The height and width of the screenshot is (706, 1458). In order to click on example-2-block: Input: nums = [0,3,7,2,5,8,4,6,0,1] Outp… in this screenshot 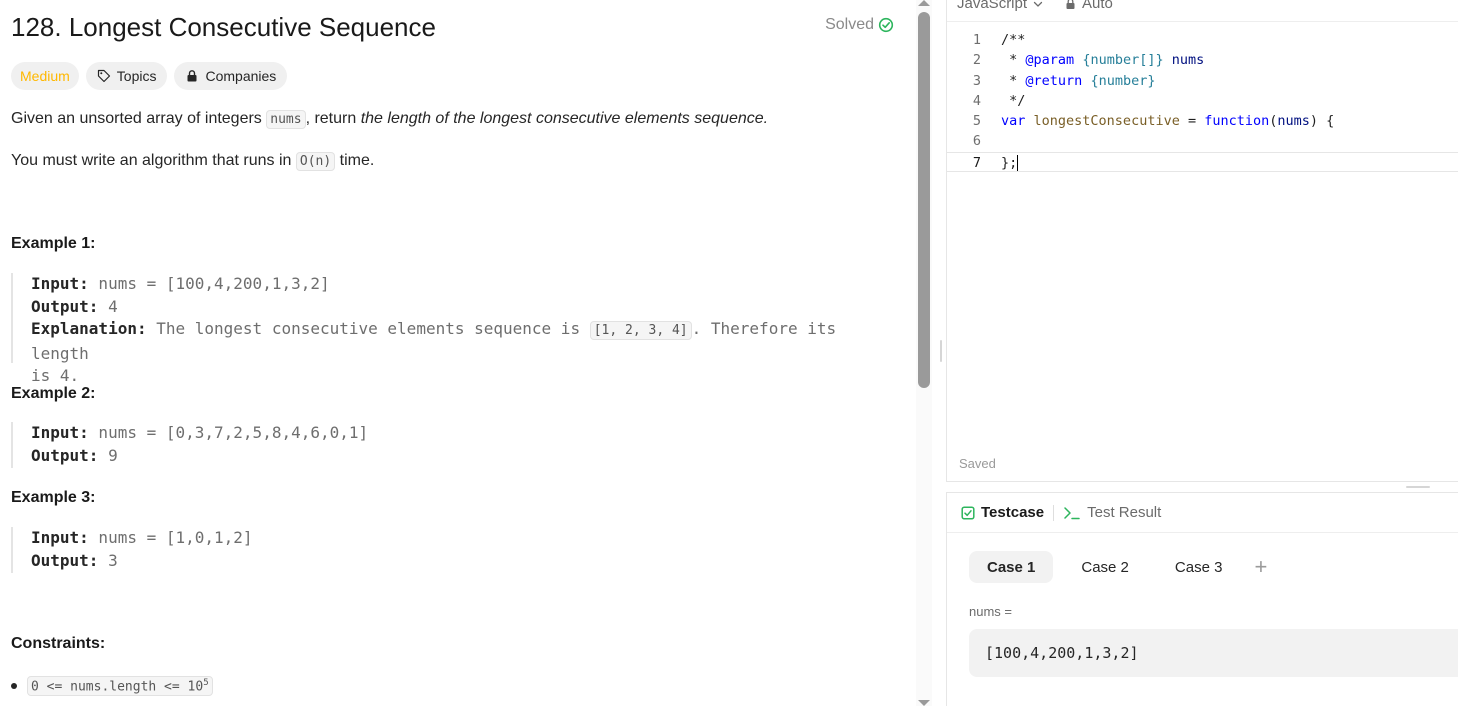, I will do `click(453, 445)`.